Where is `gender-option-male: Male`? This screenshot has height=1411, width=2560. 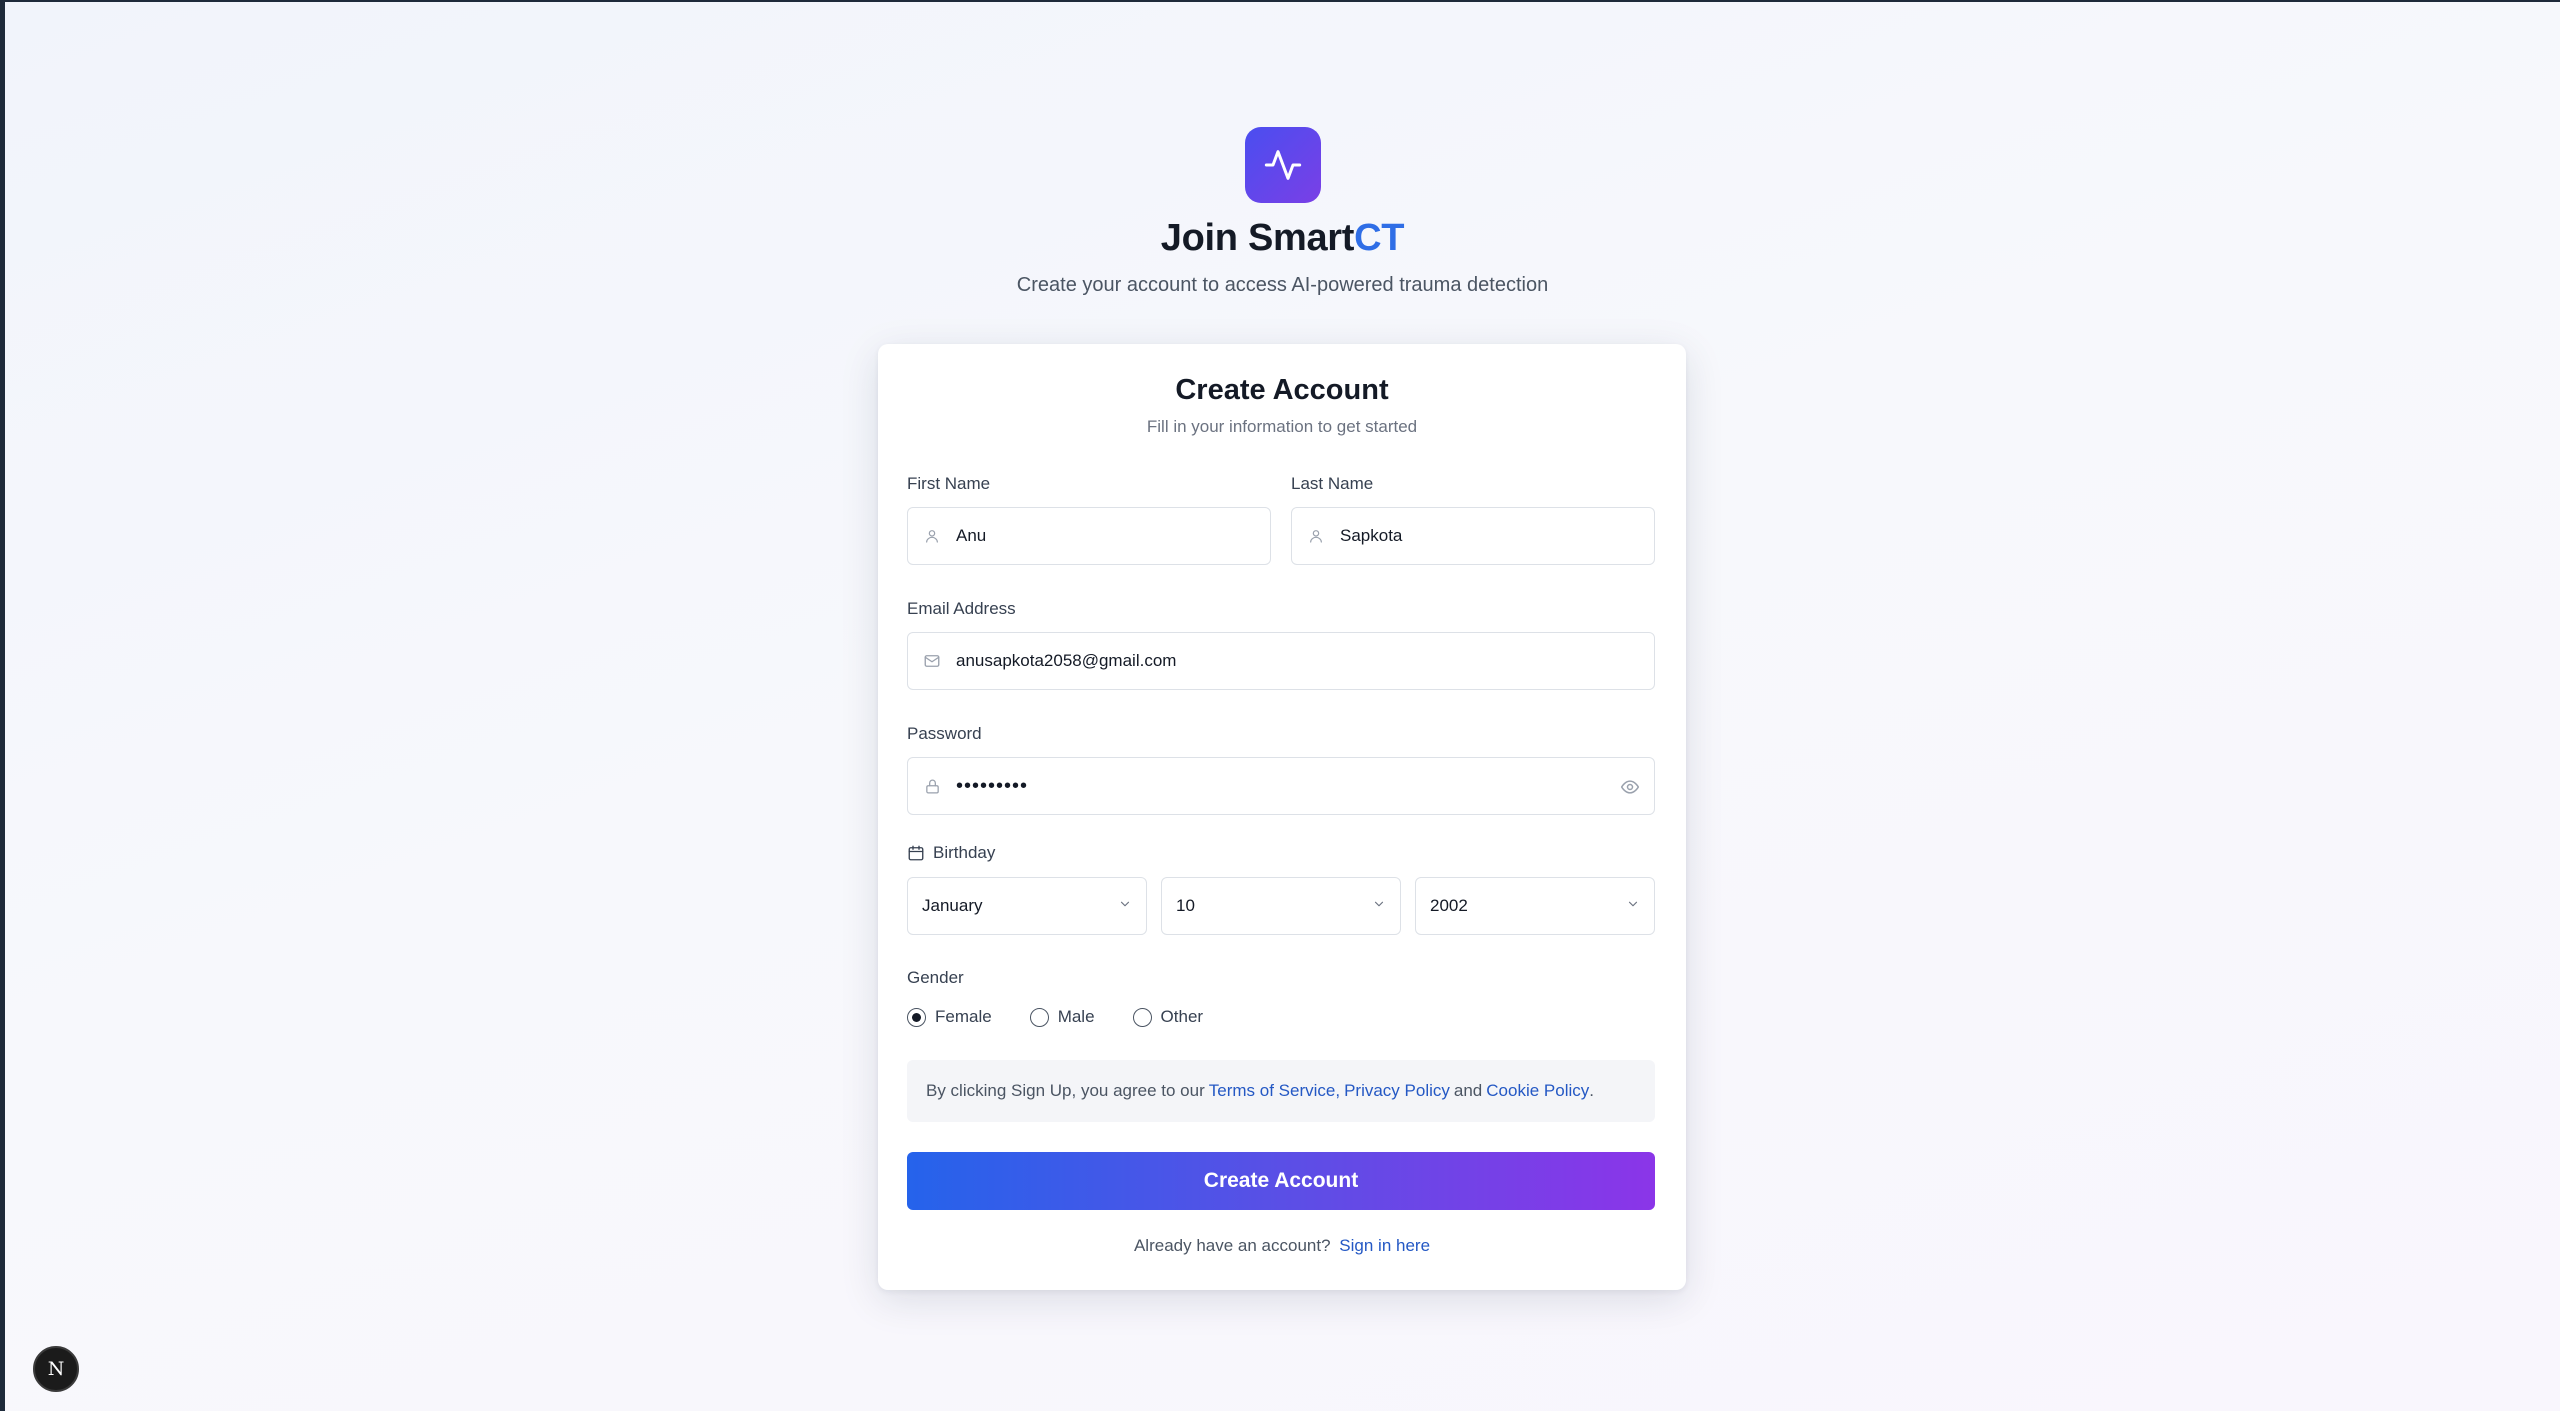 gender-option-male: Male is located at coordinates (1062, 1017).